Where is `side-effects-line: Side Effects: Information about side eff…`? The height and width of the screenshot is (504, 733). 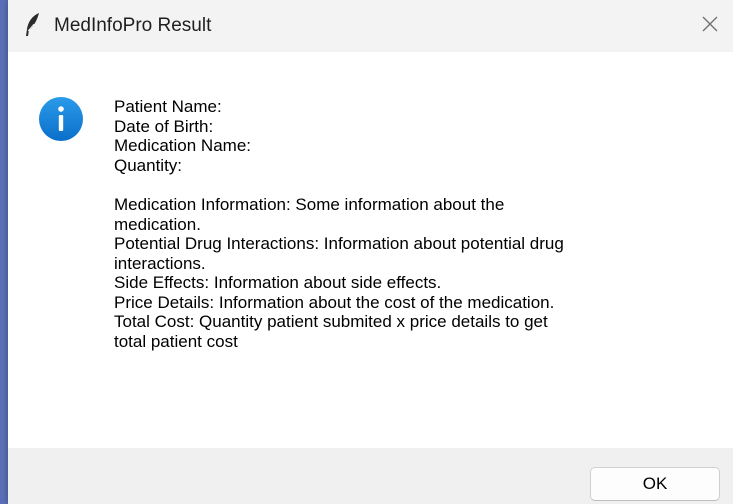 side-effects-line: Side Effects: Information about side eff… is located at coordinates (278, 282).